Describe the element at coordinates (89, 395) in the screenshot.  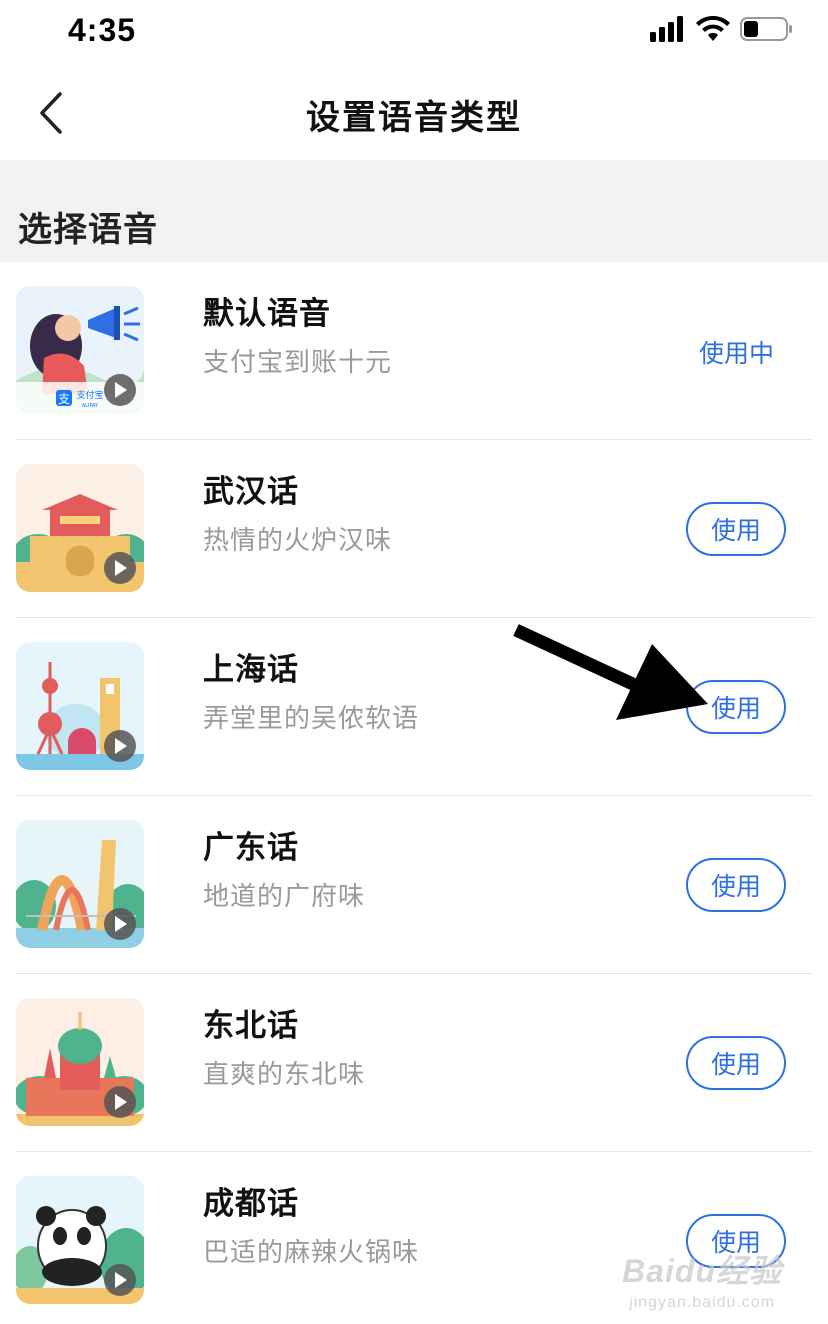
I see `svg-text: 支付宝` at that location.